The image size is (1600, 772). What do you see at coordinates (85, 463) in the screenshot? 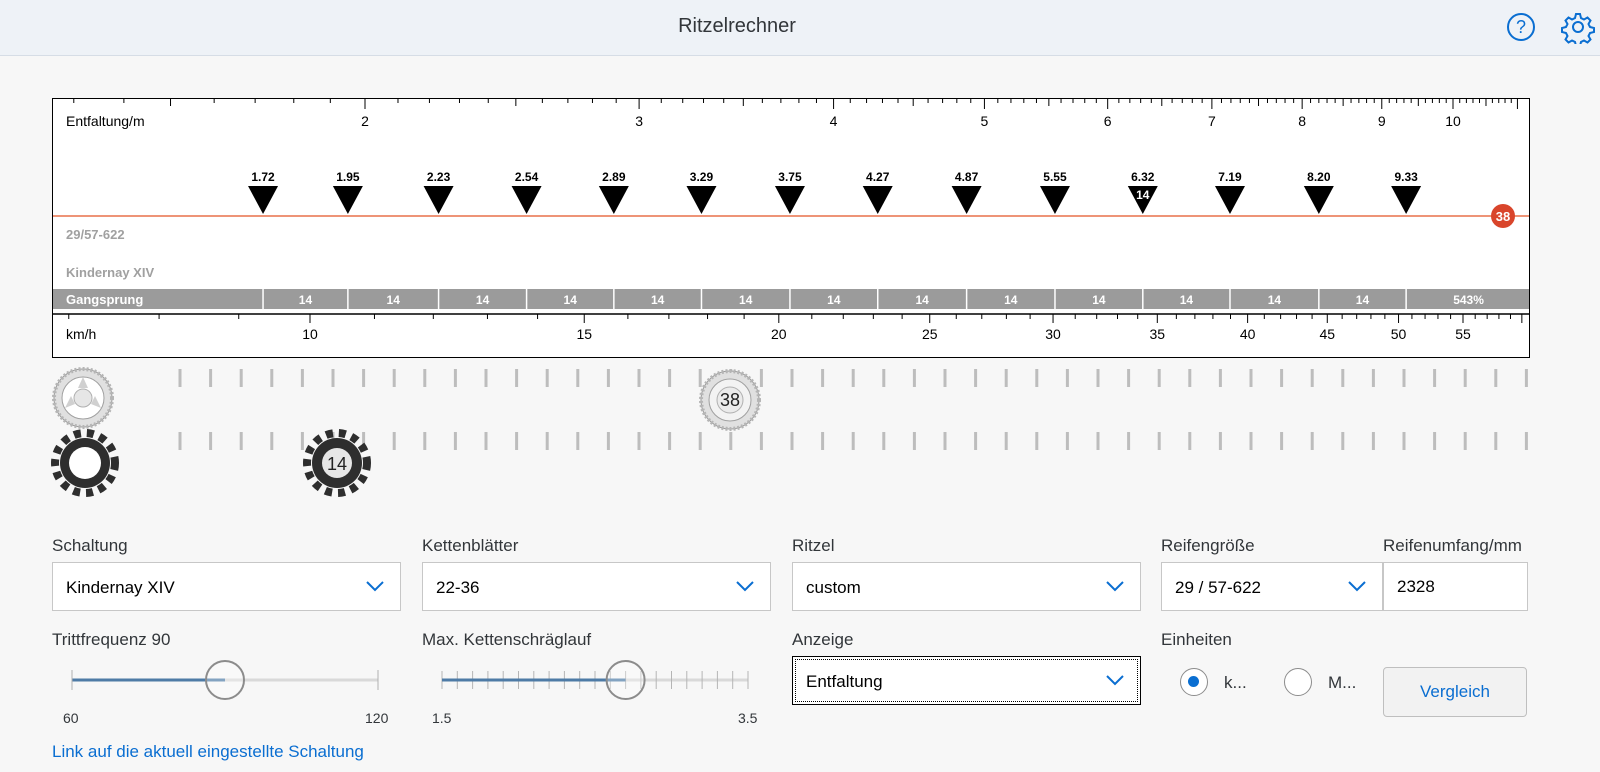
I see `sprocket-icon` at bounding box center [85, 463].